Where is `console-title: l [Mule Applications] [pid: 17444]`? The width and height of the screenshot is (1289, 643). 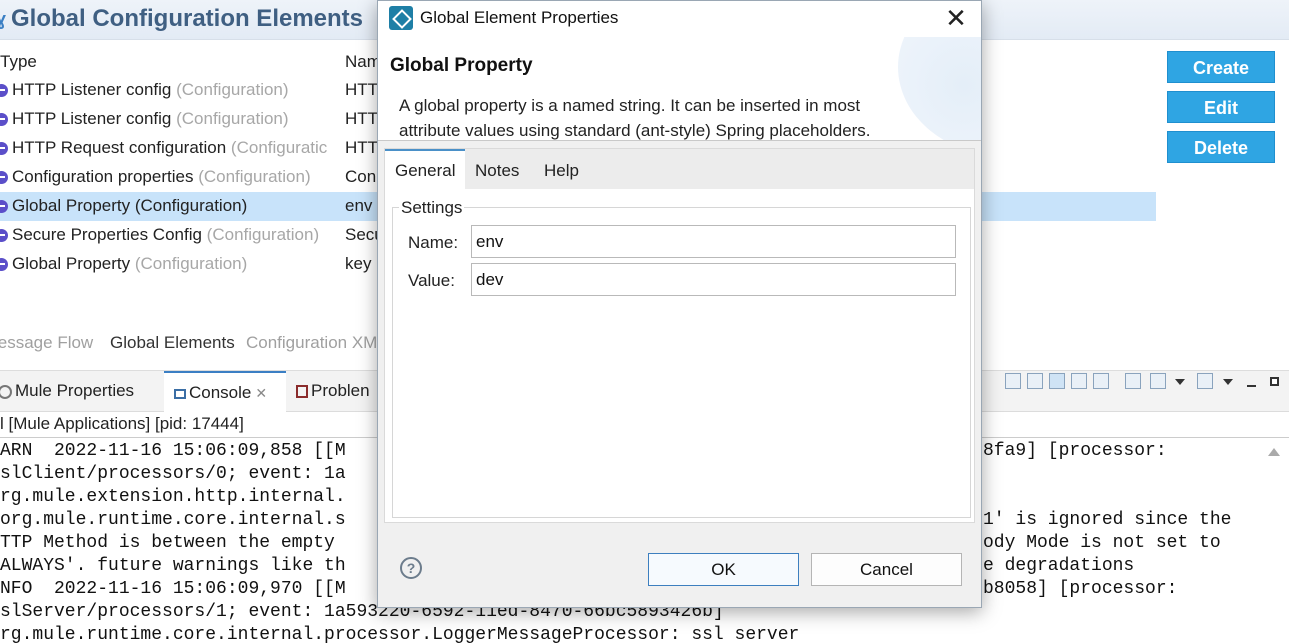
console-title: l [Mule Applications] [pid: 17444] is located at coordinates (122, 423).